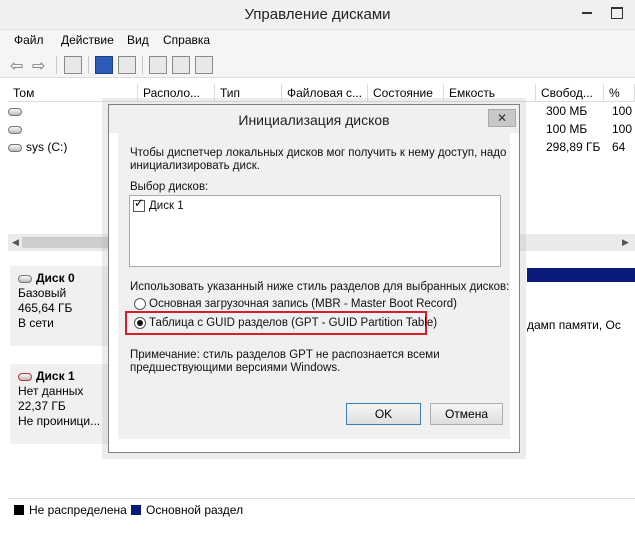 The image size is (635, 550). What do you see at coordinates (73, 93) in the screenshot?
I see `col-volume: Том` at bounding box center [73, 93].